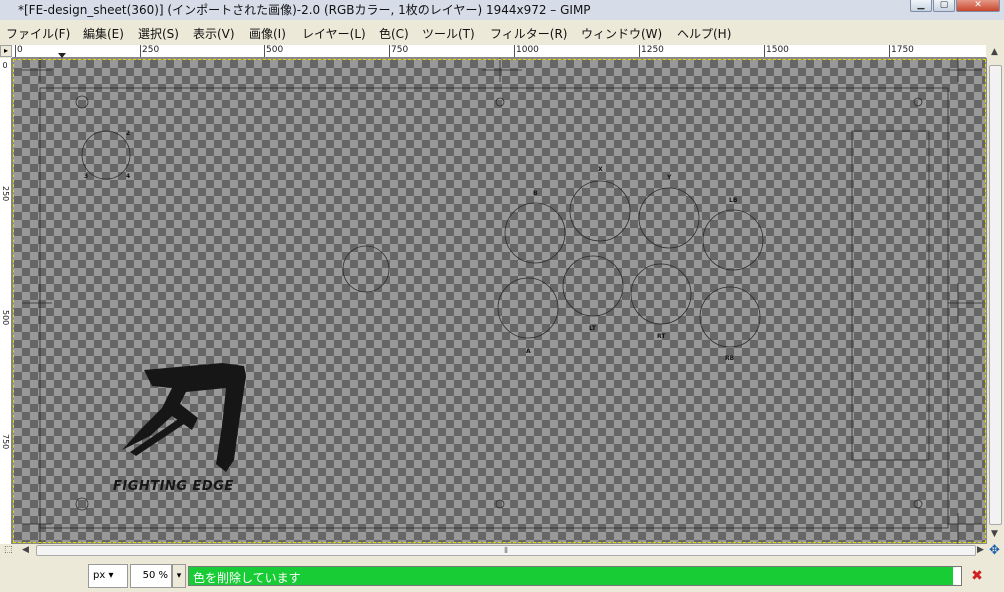 This screenshot has height=592, width=1004. Describe the element at coordinates (448, 33) in the screenshot. I see `menu-tools: ツール(T)` at that location.